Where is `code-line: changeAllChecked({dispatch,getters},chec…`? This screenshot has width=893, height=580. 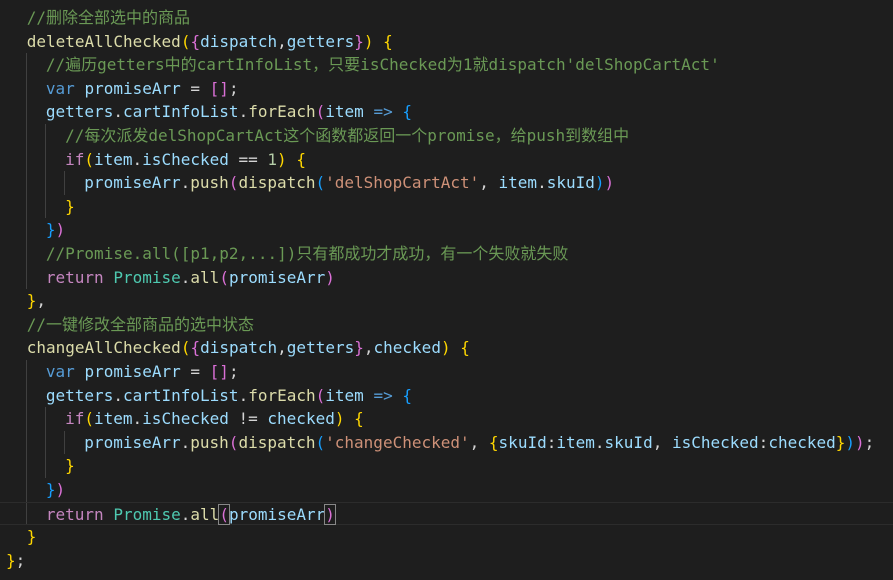 code-line: changeAllChecked({dispatch,getters},chec… is located at coordinates (446, 348).